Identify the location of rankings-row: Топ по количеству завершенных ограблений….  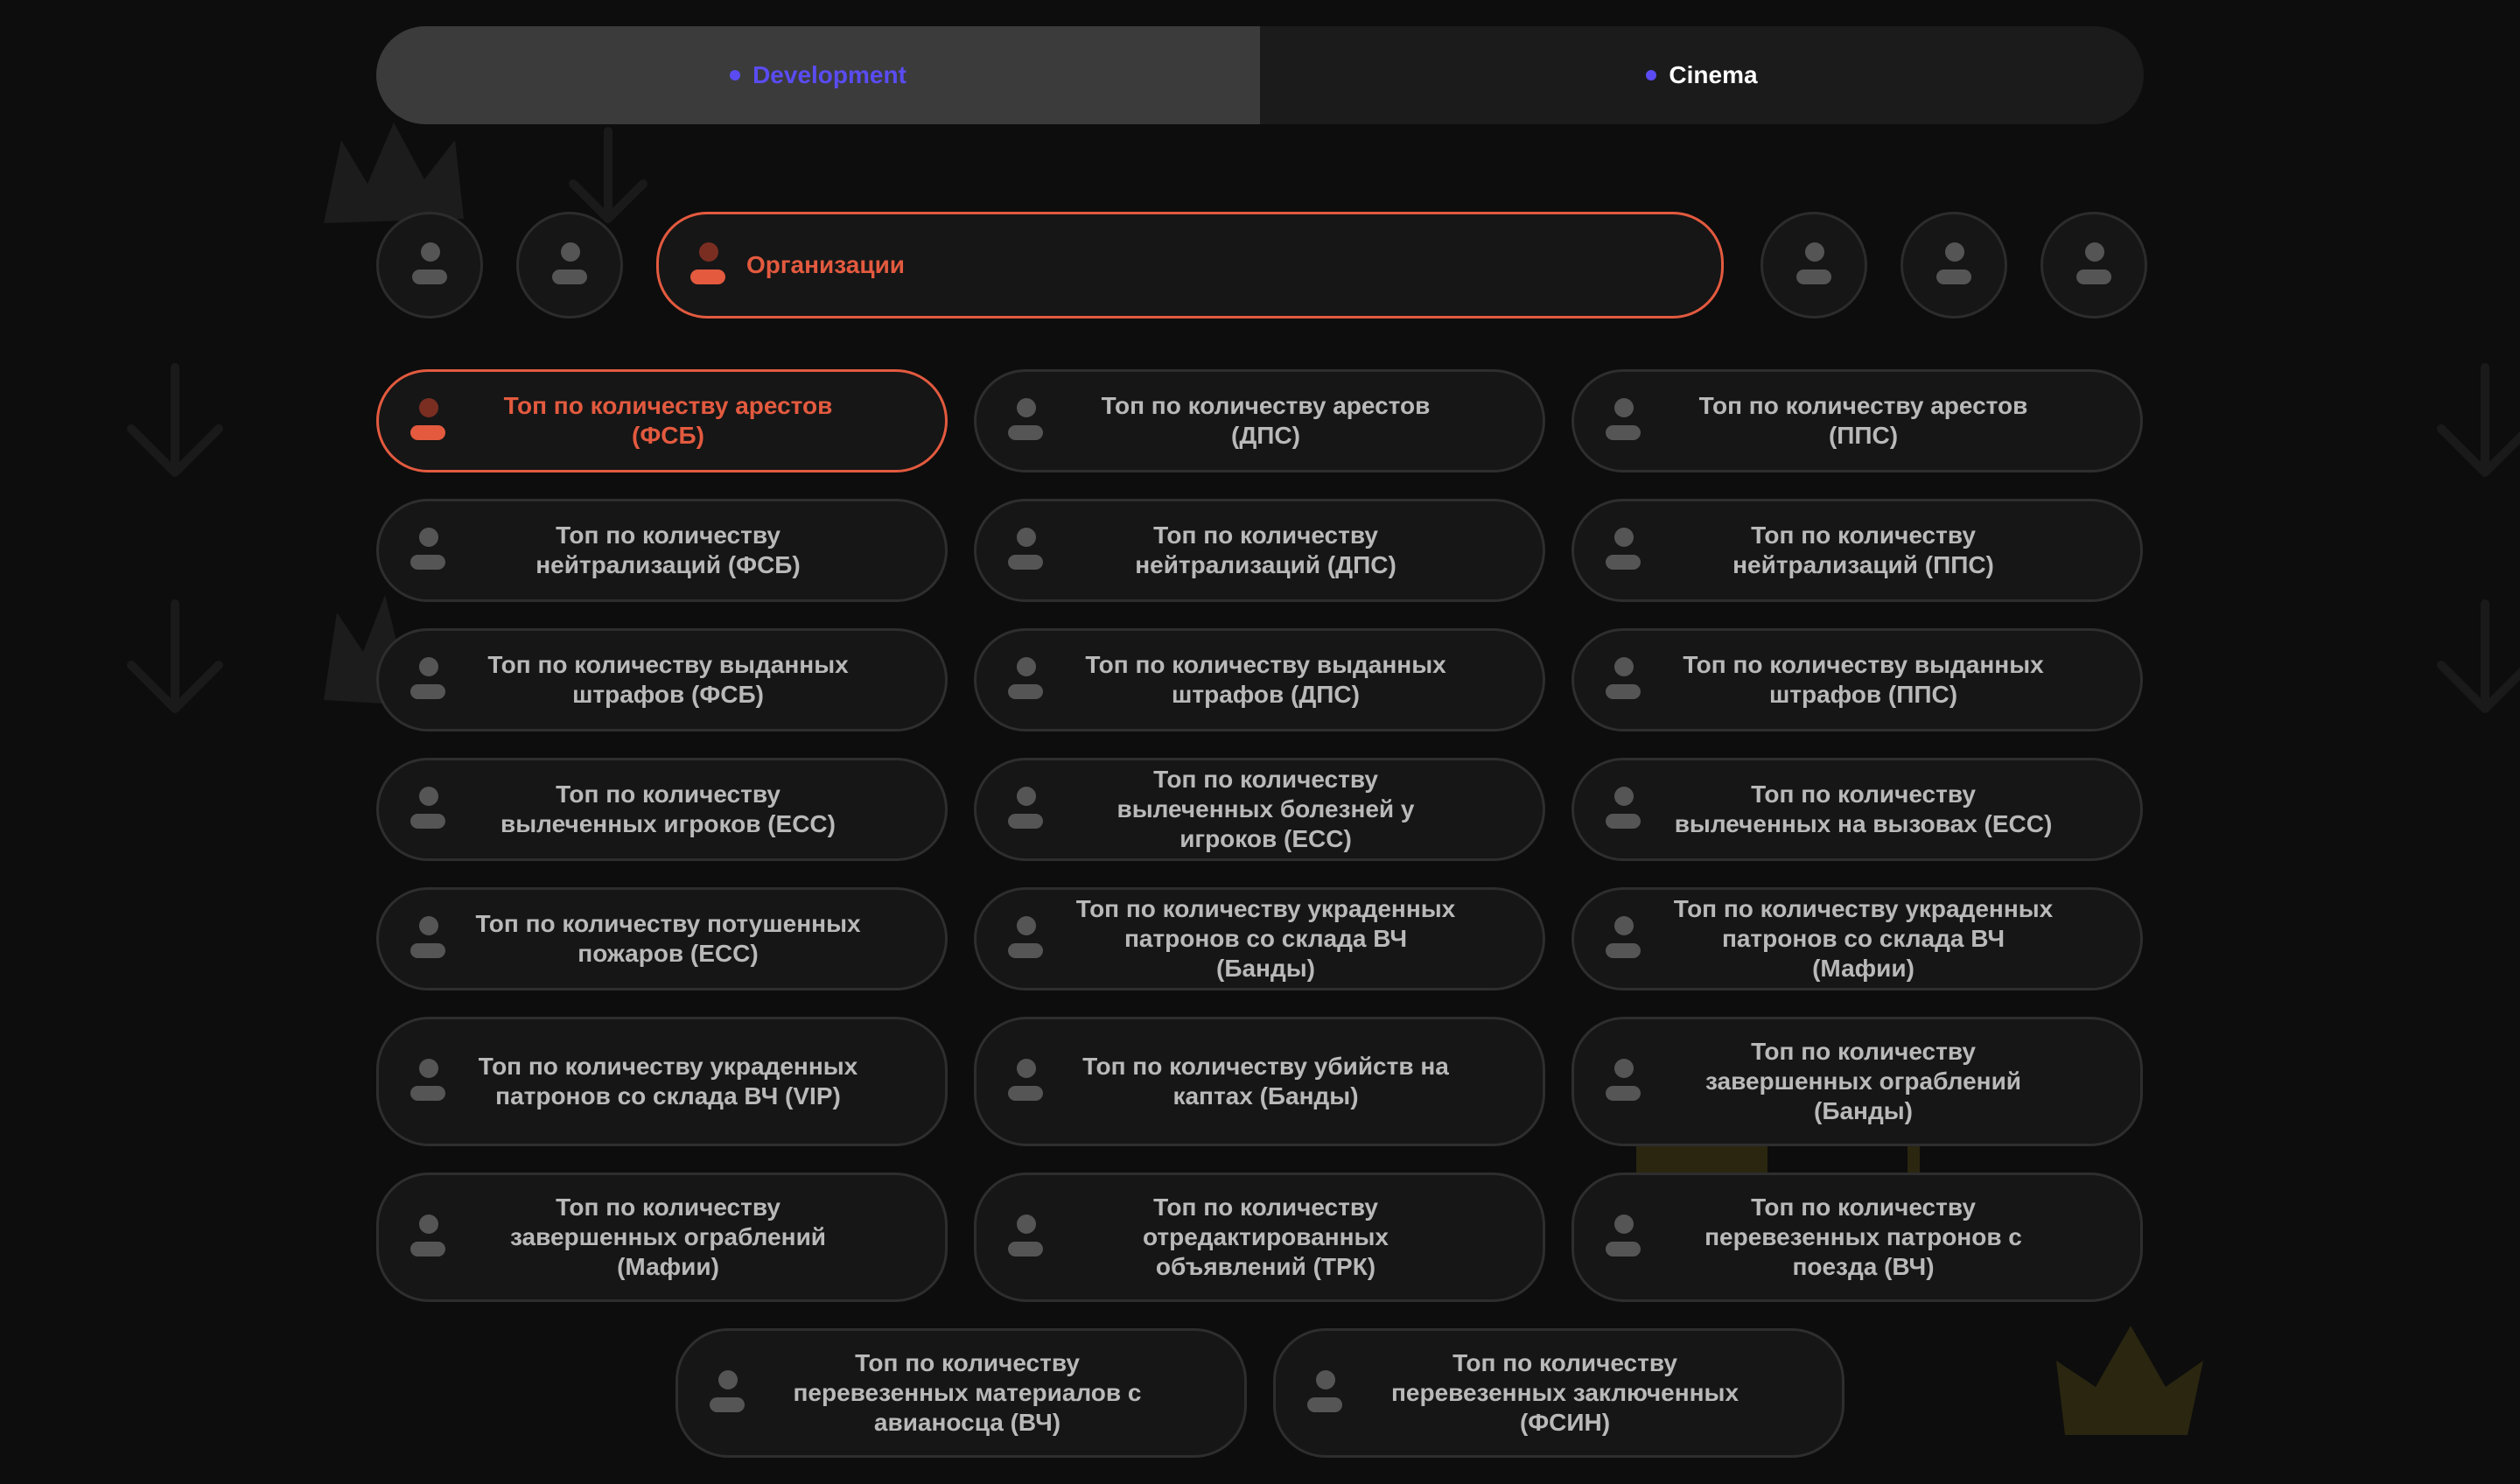
(1260, 1237).